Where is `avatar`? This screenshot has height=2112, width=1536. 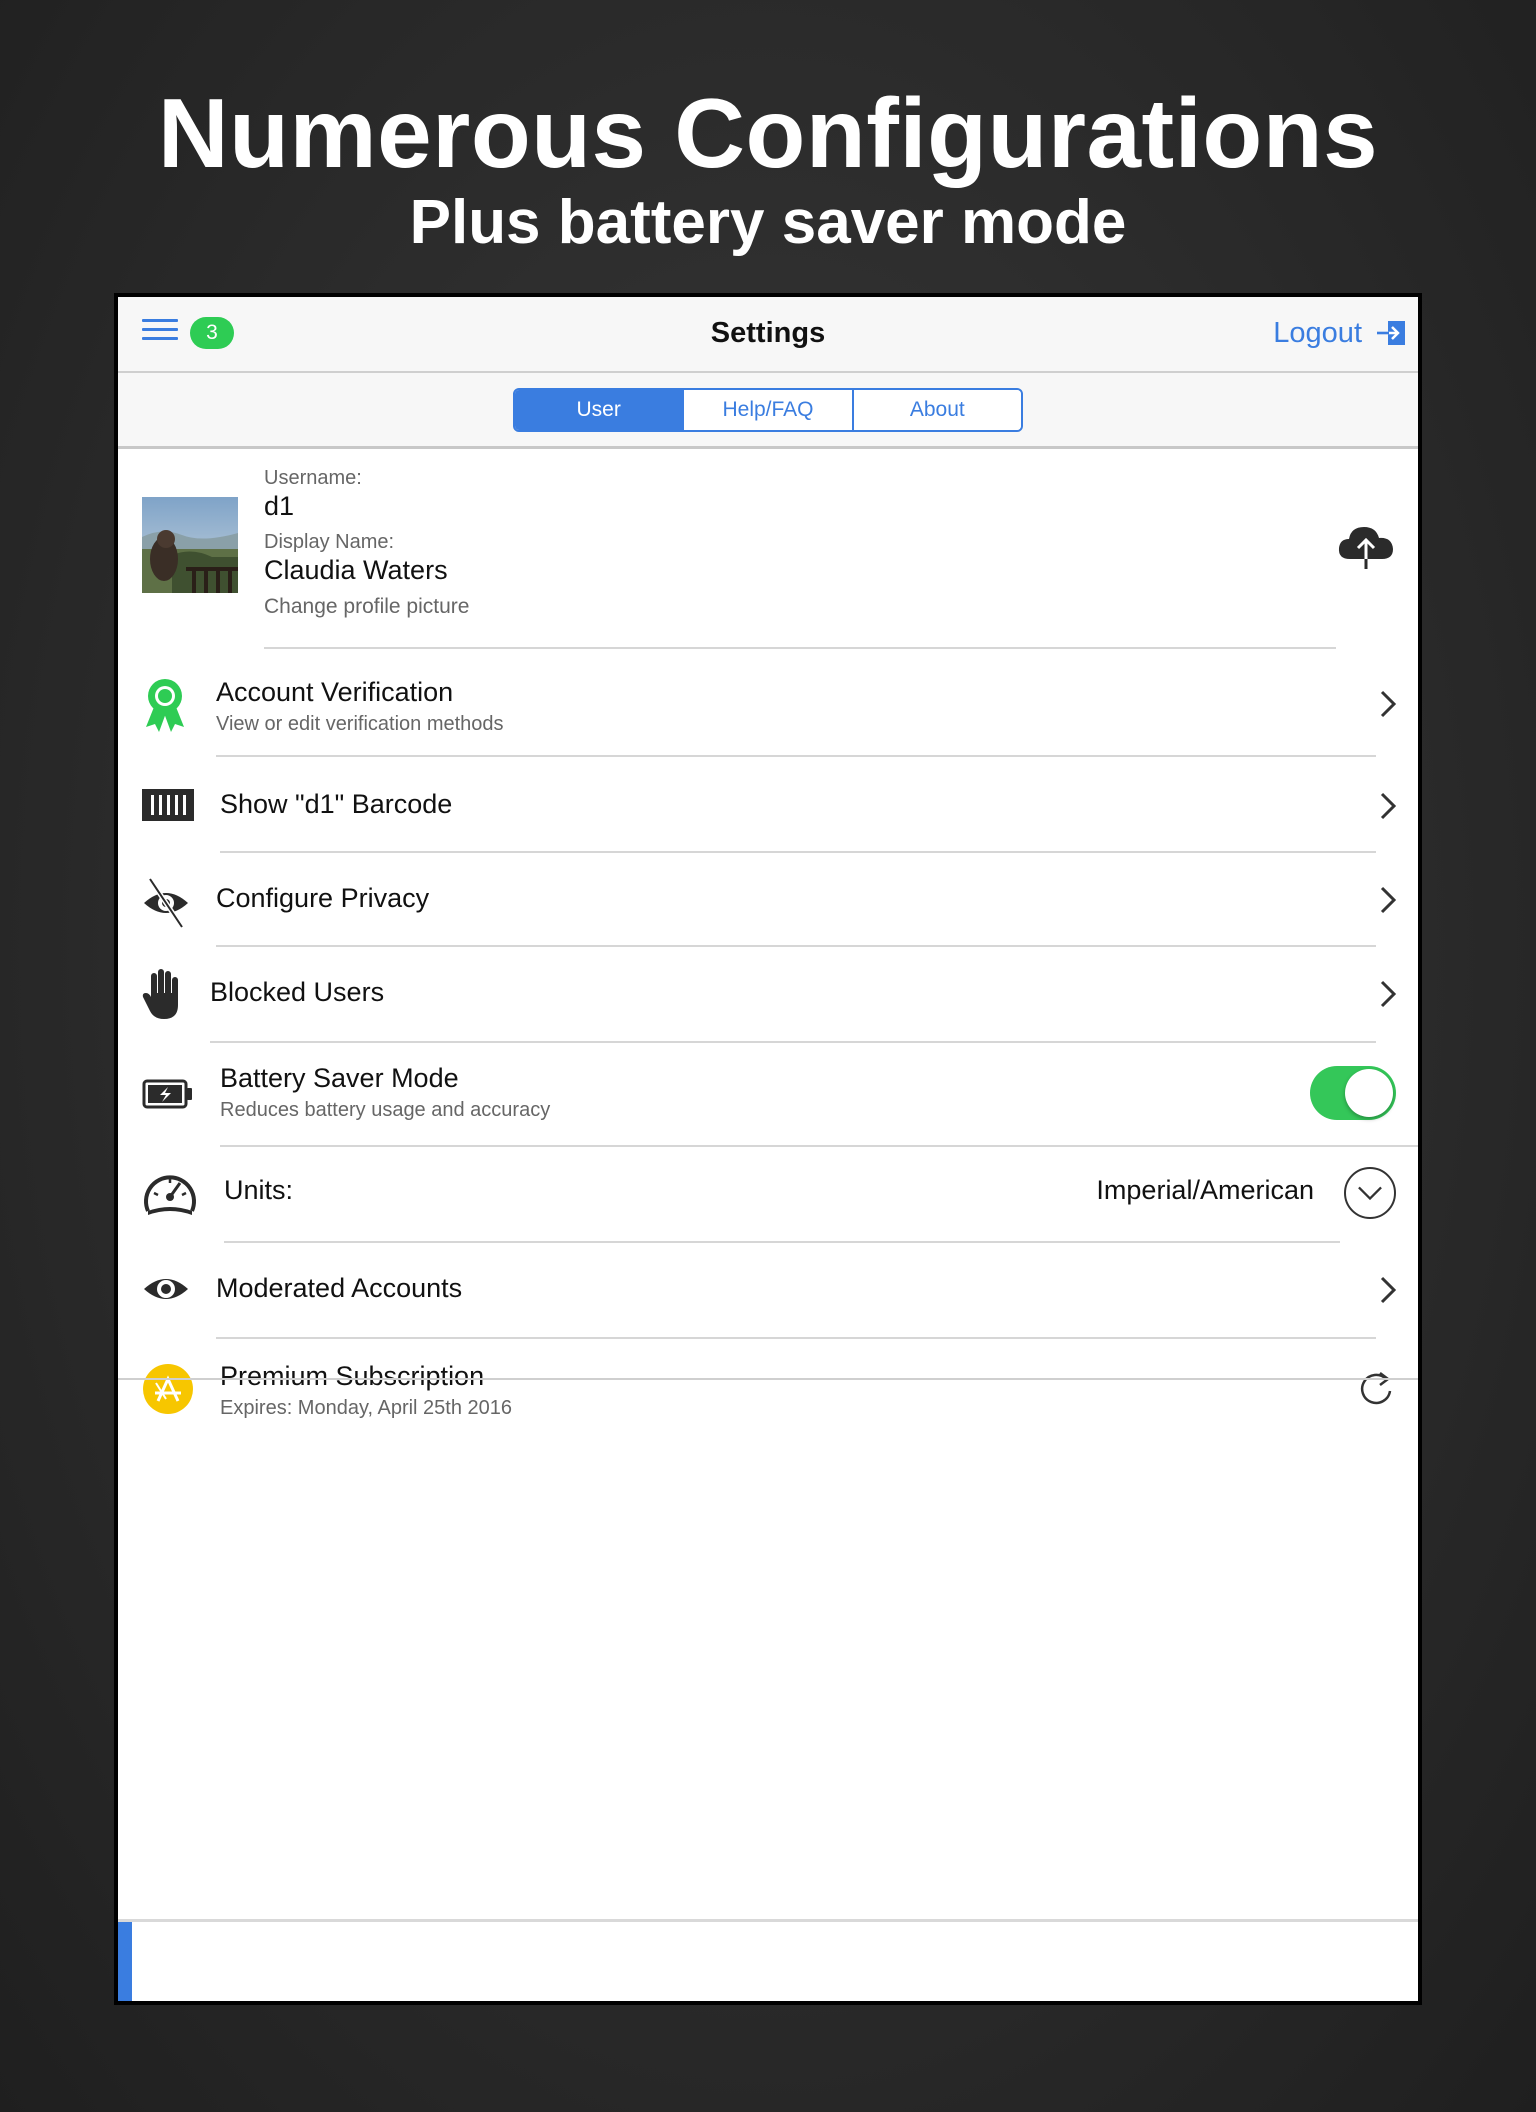
avatar is located at coordinates (190, 545).